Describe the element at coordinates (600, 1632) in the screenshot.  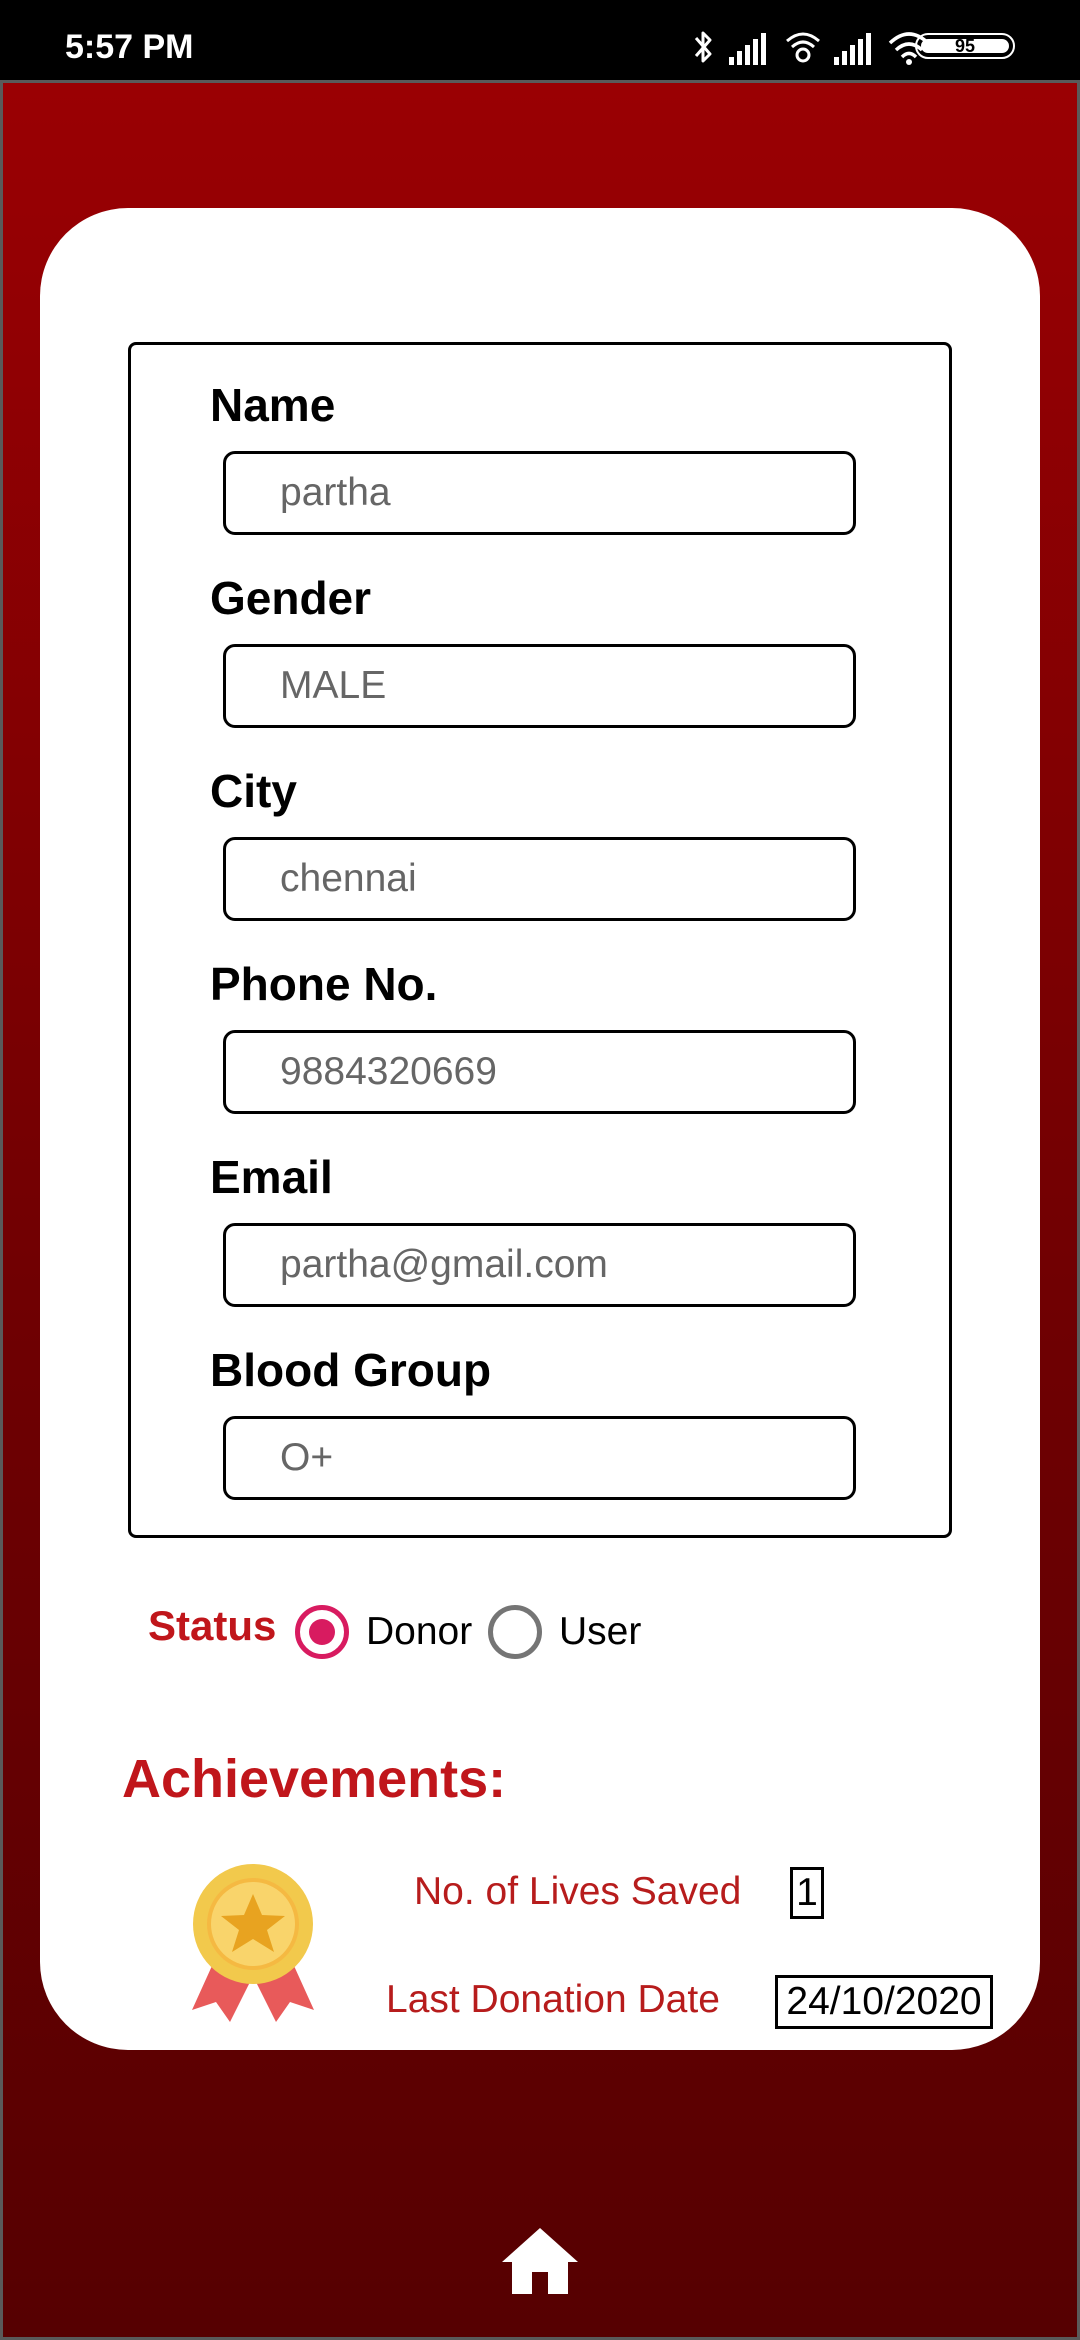
I see `user-radio-label: User` at that location.